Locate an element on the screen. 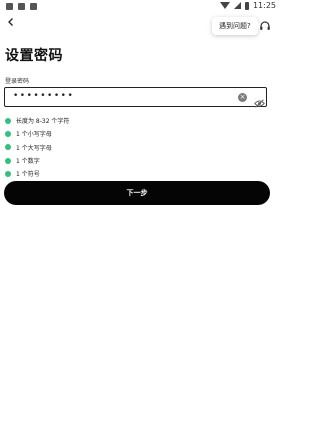 This screenshot has width=320, height=437. back-icon is located at coordinates (11, 22).